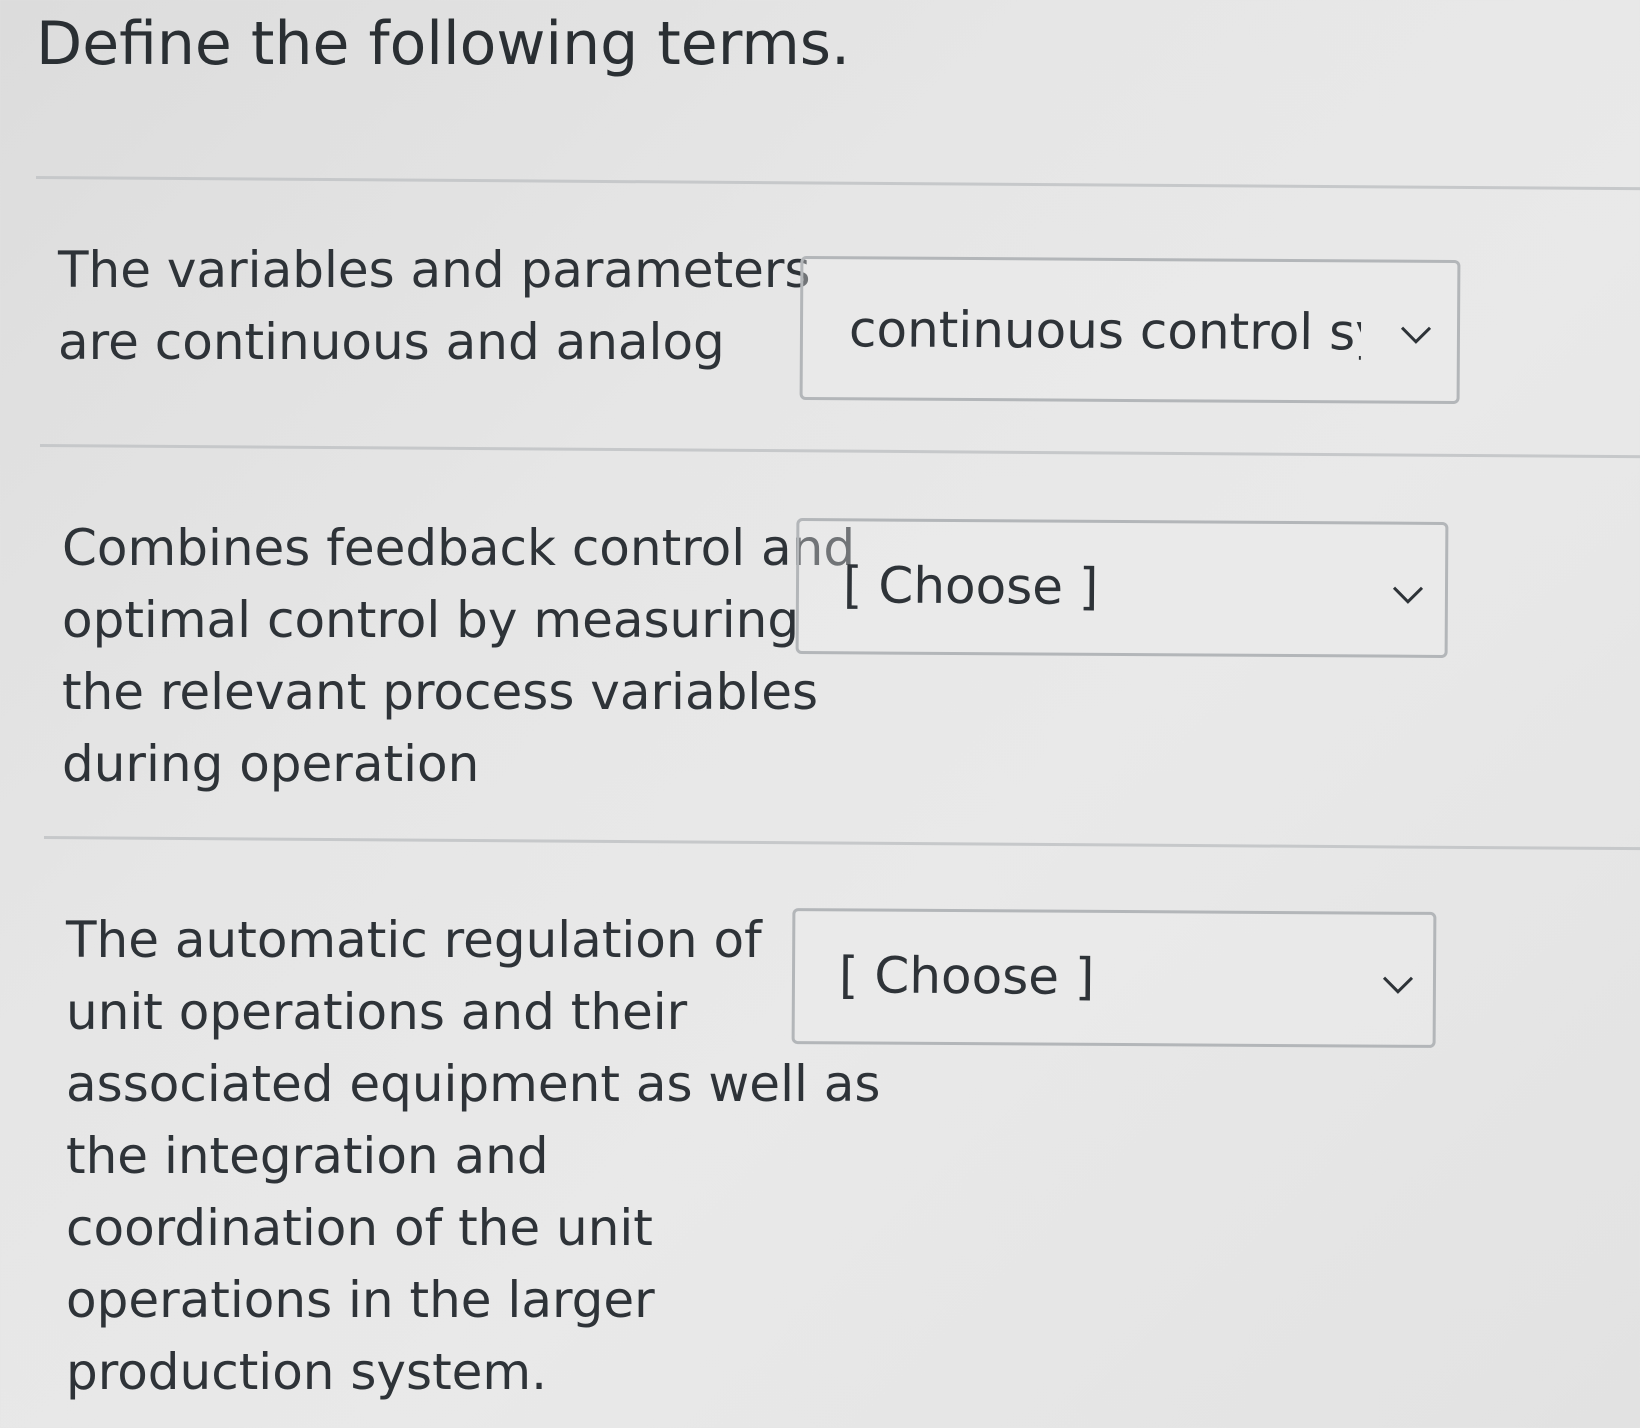 The width and height of the screenshot is (1640, 1428). Describe the element at coordinates (443, 44) in the screenshot. I see `page-title: Define the following terms.` at that location.